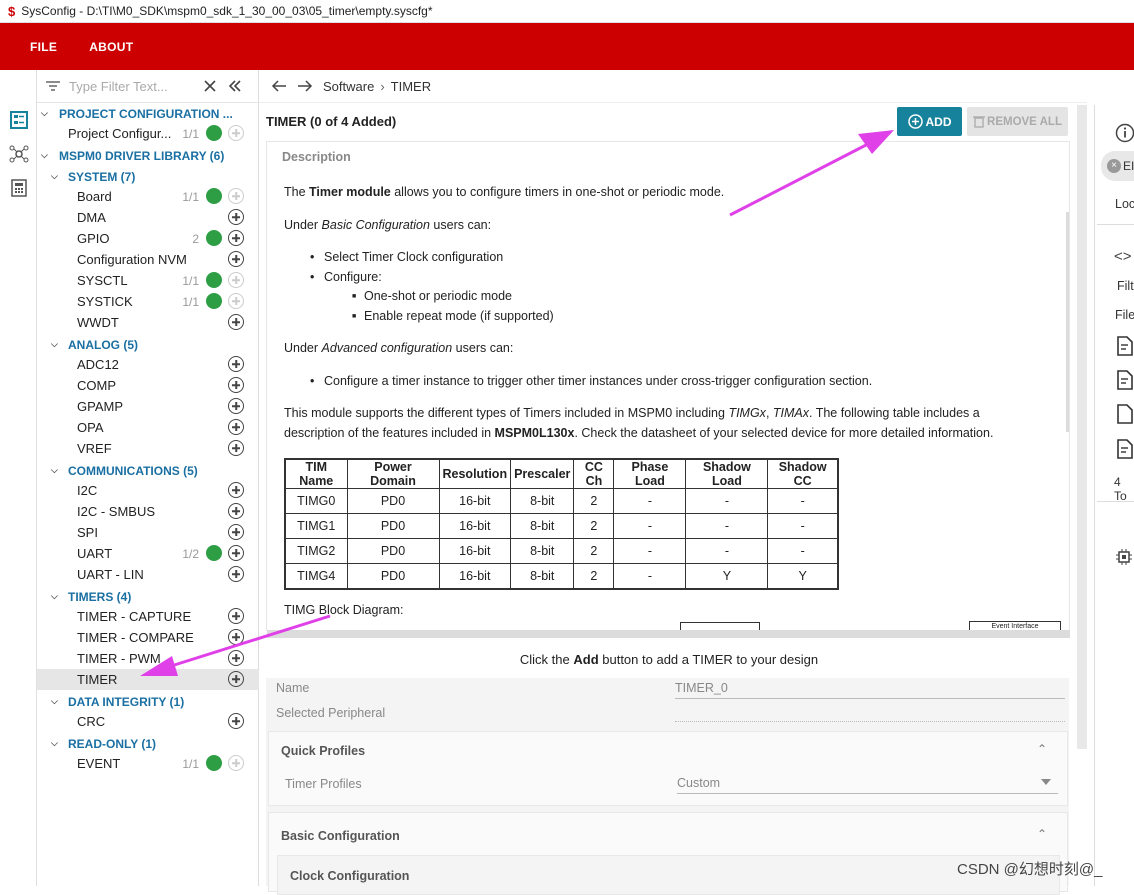 This screenshot has width=1134, height=895. Describe the element at coordinates (148, 176) in the screenshot. I see `category-system: ⌵ SYSTEM (7)` at that location.